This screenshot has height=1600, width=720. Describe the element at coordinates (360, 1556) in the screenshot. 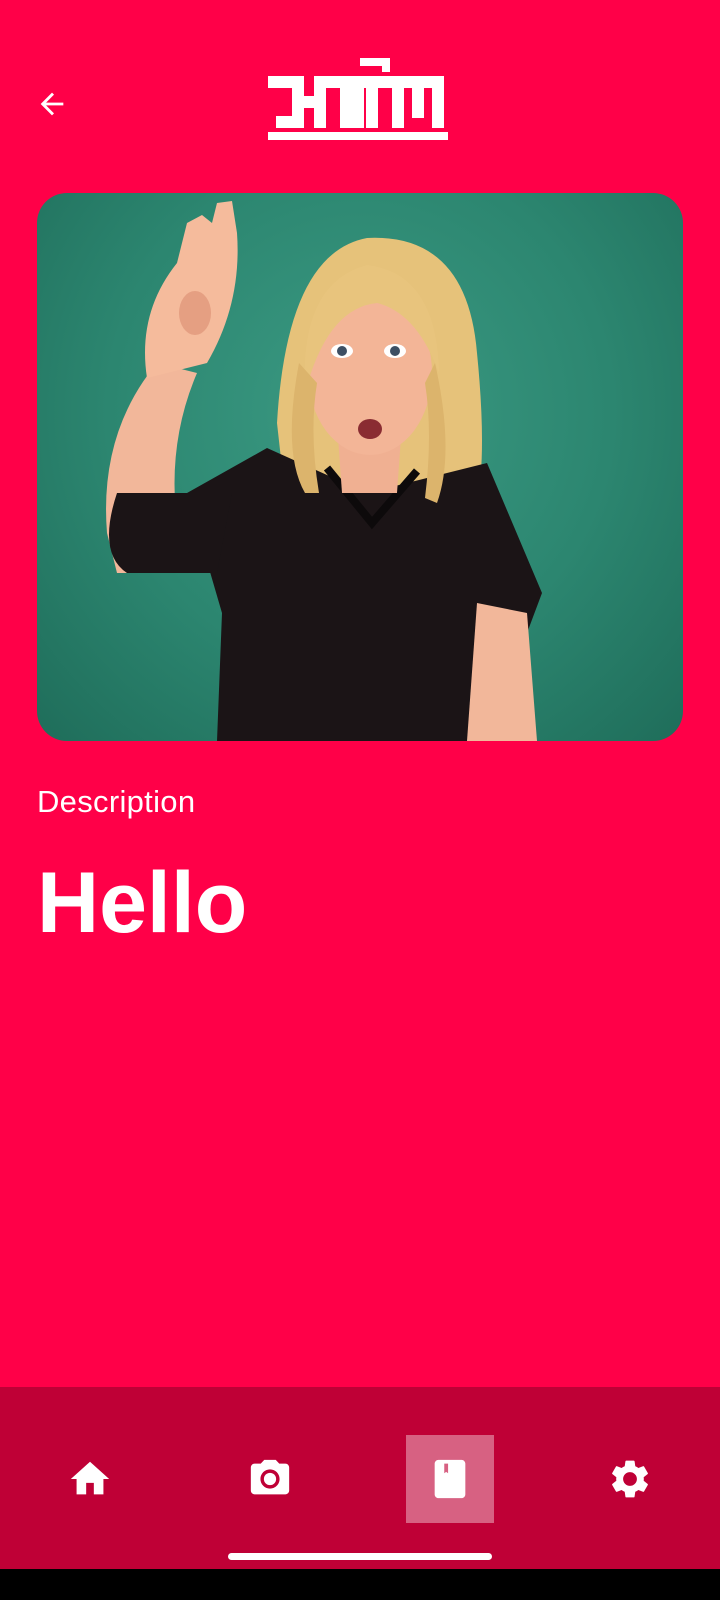

I see `home-gesture-handle` at that location.